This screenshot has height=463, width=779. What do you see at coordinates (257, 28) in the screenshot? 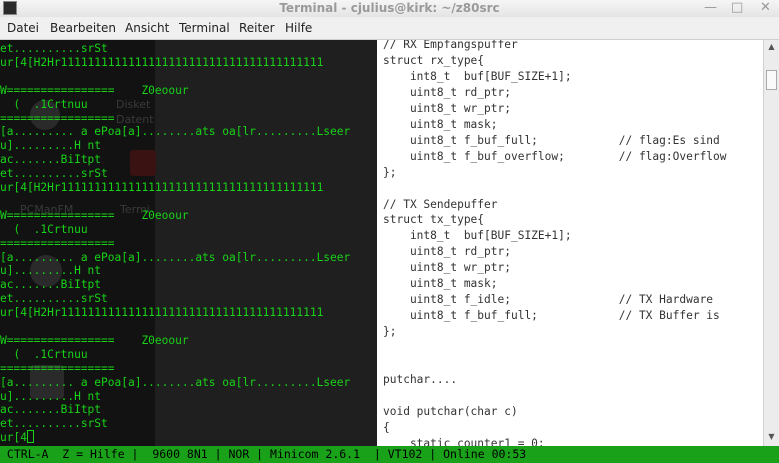
I see `menu-reiter: Reiter` at bounding box center [257, 28].